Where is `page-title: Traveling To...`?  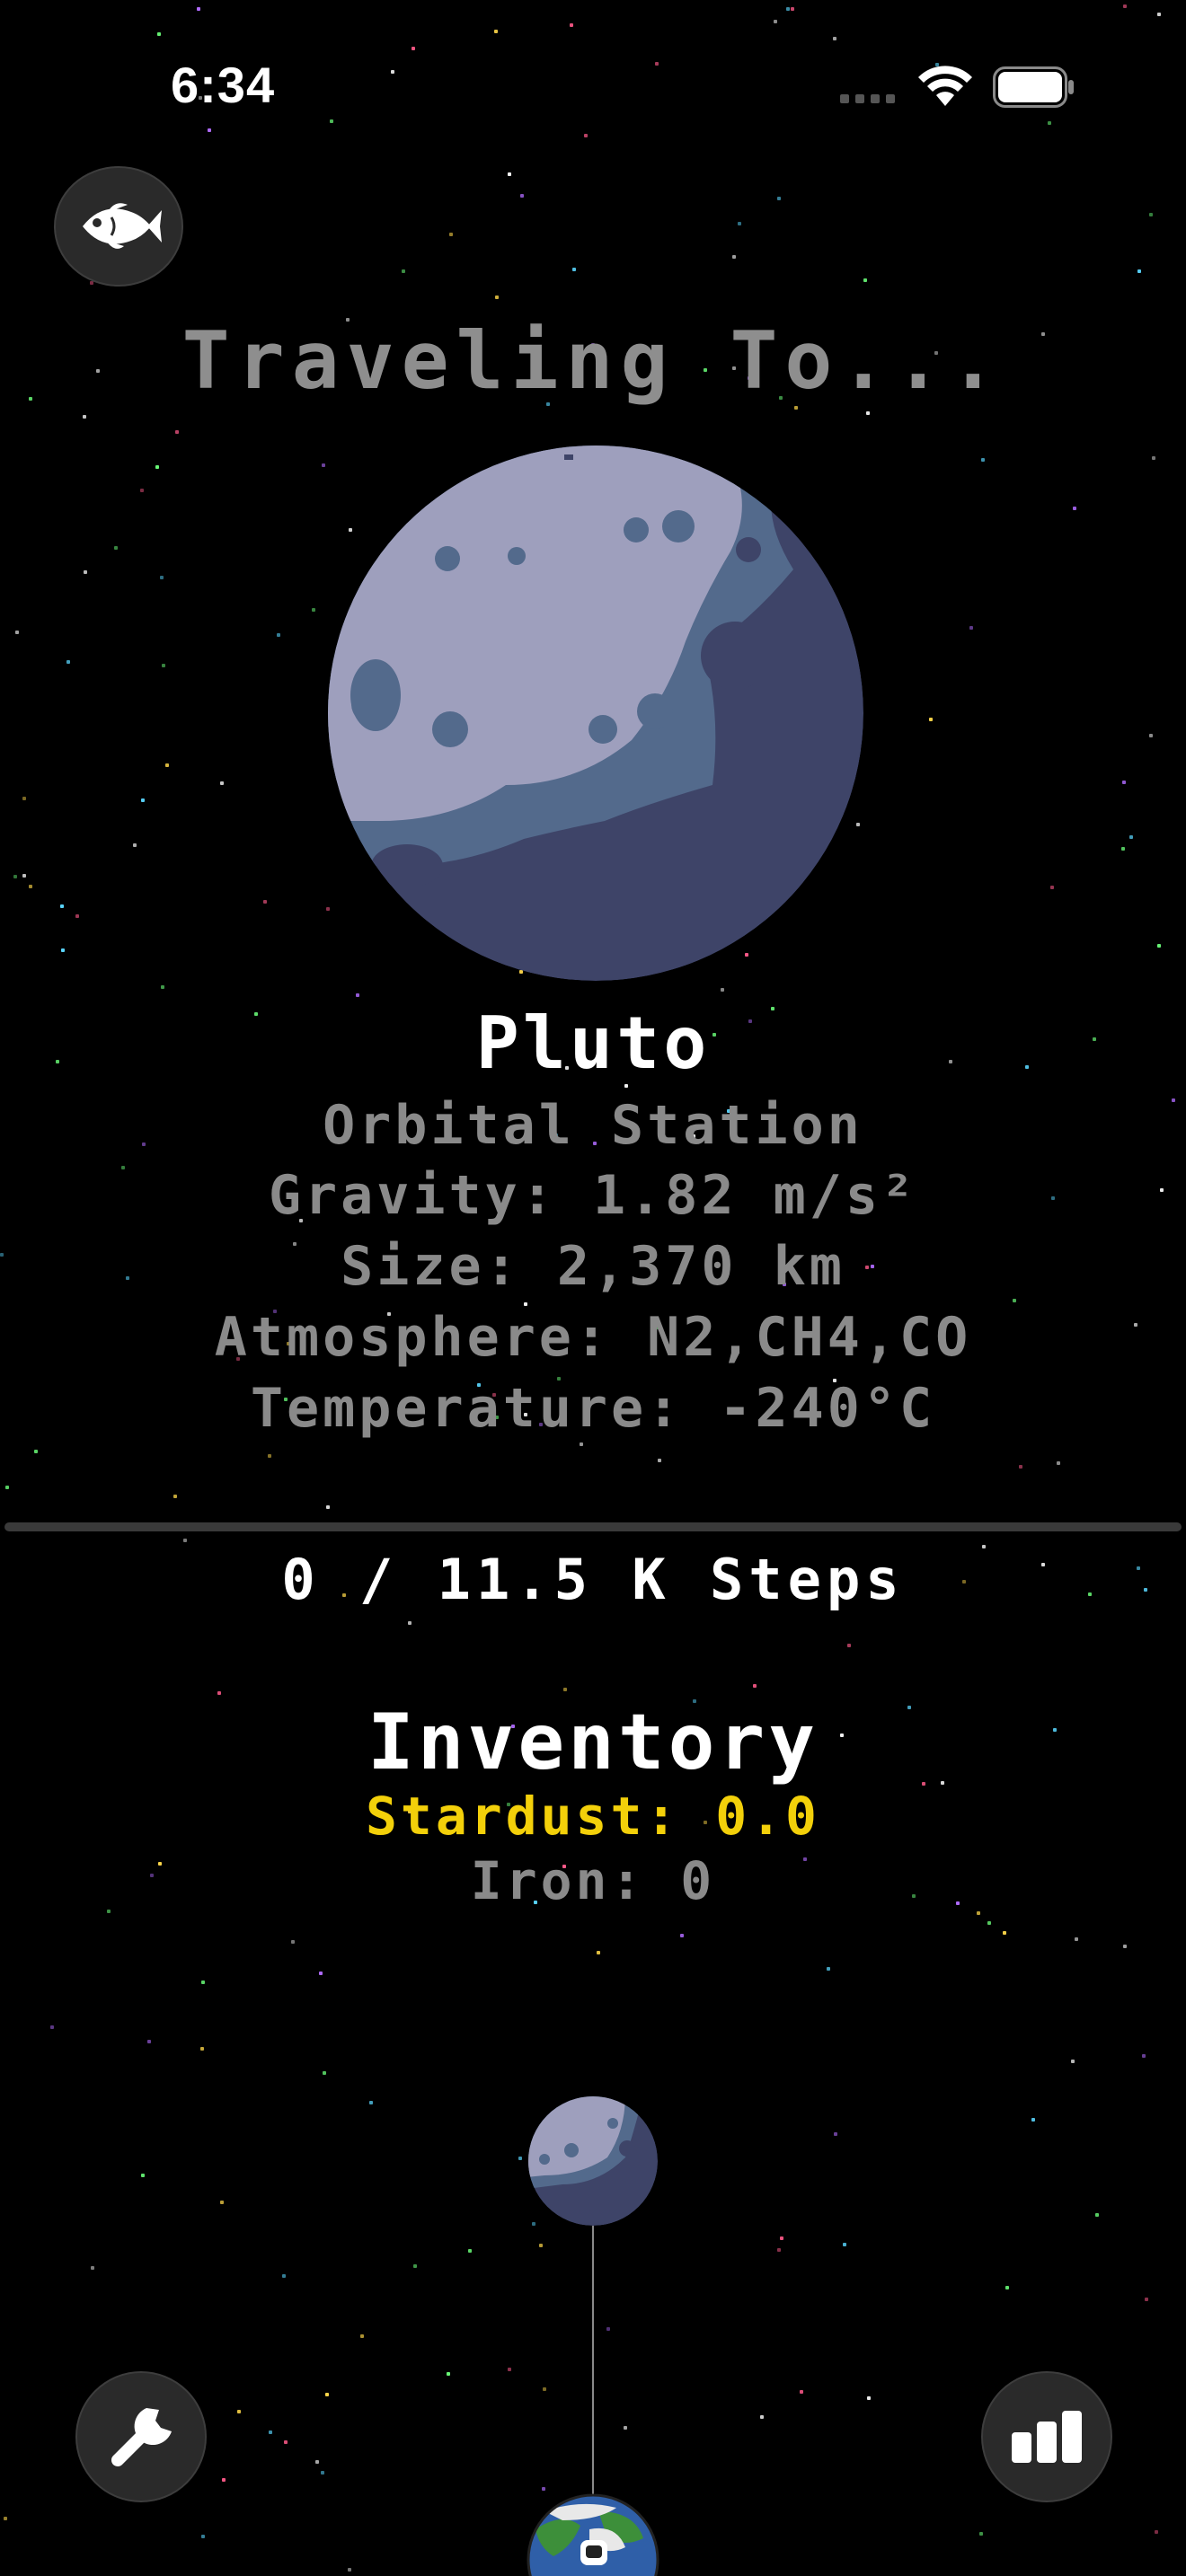
page-title: Traveling To... is located at coordinates (593, 360).